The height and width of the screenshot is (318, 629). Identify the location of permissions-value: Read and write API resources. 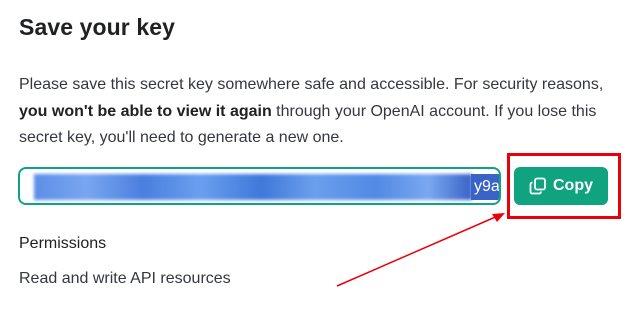
(125, 278).